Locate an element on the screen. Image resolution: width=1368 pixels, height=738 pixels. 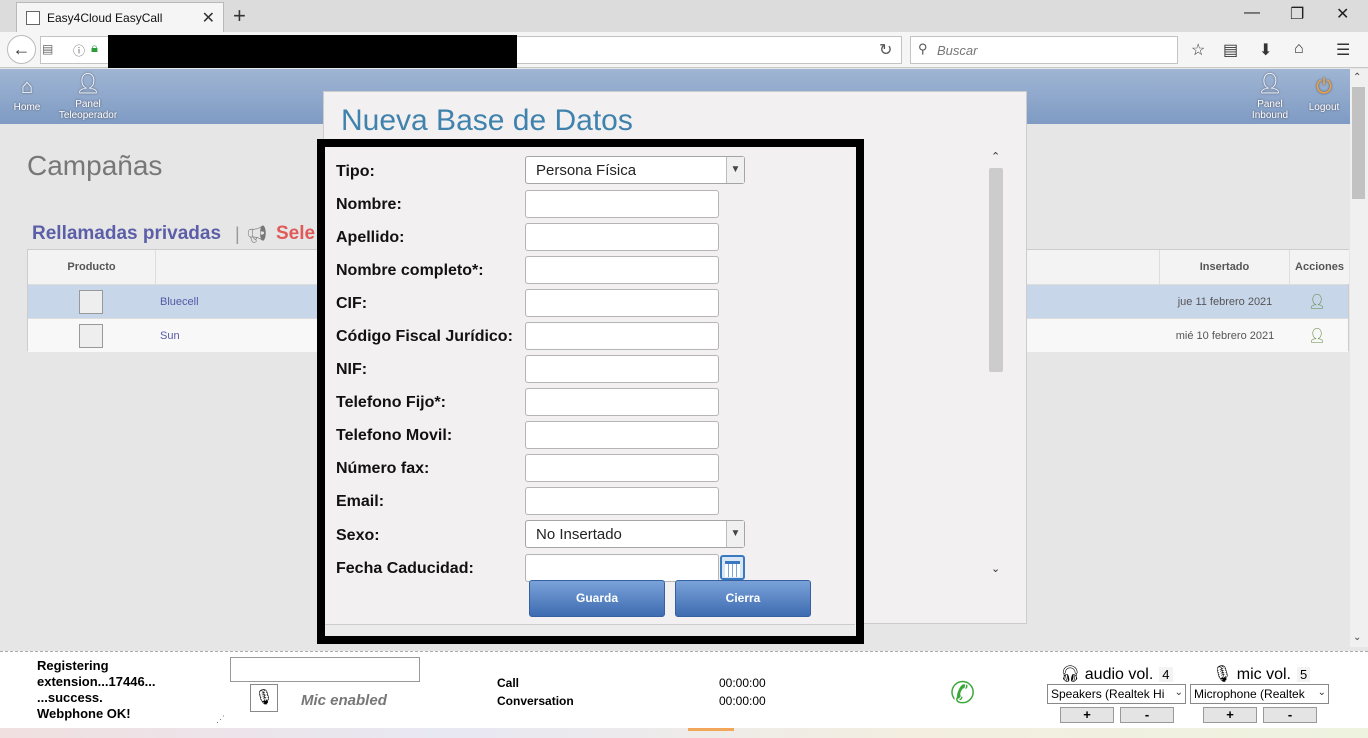
label-nombre: Nombre: is located at coordinates (369, 204).